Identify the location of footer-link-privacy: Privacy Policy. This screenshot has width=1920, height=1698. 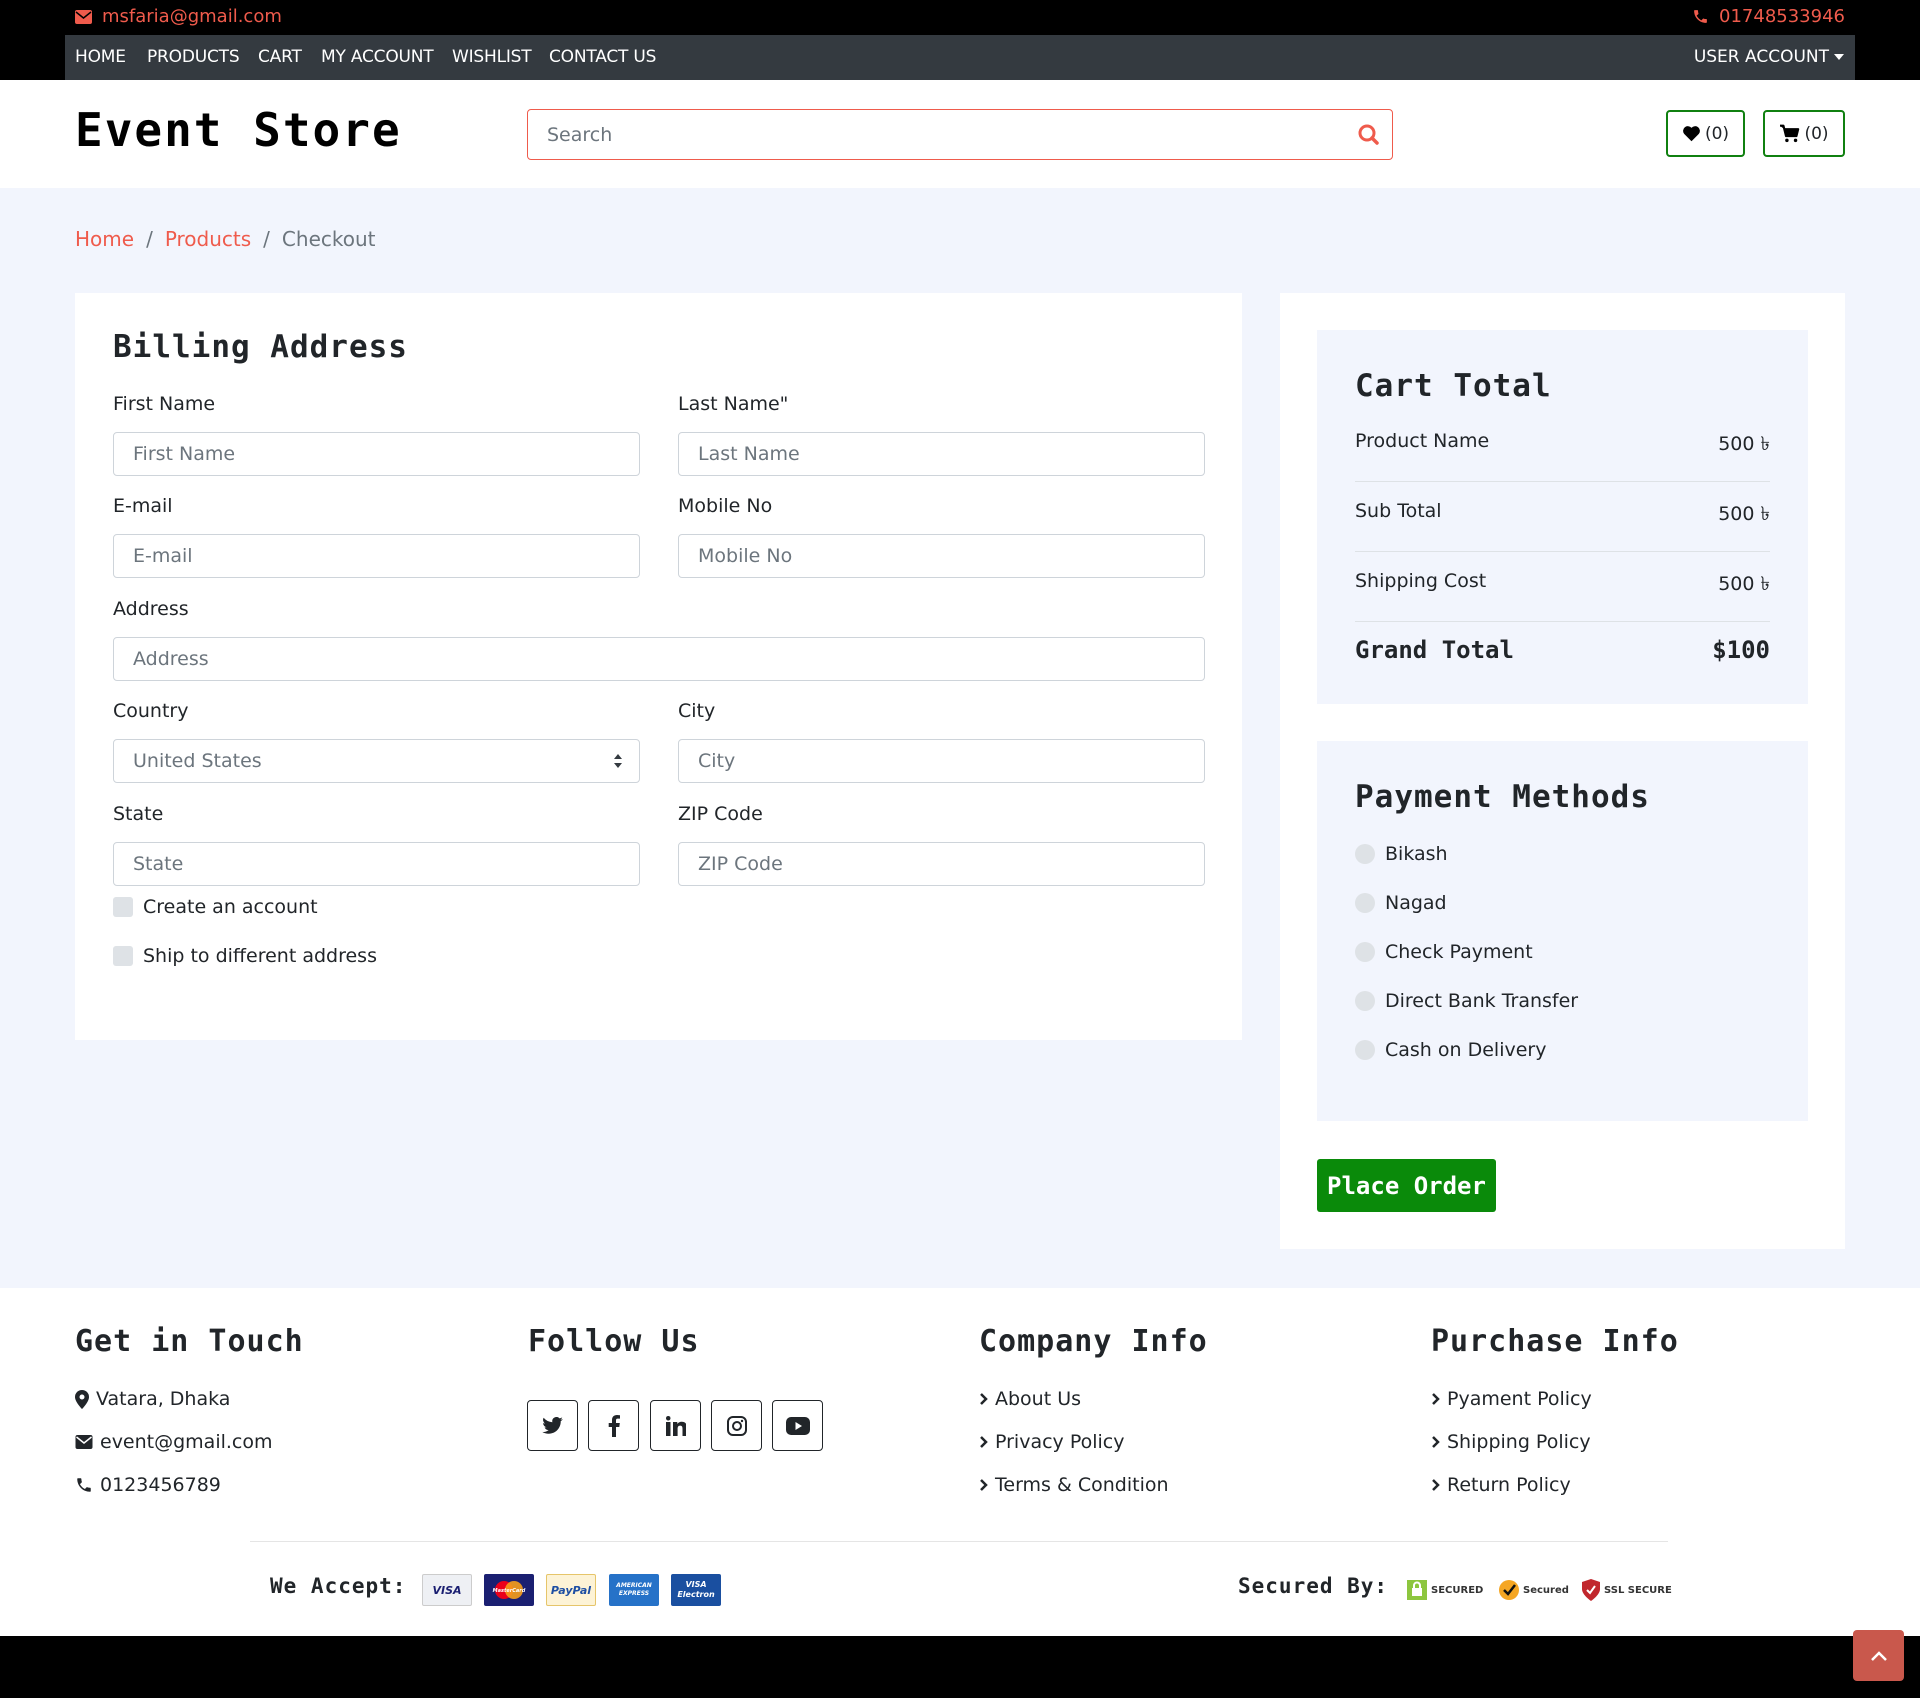
(1051, 1442).